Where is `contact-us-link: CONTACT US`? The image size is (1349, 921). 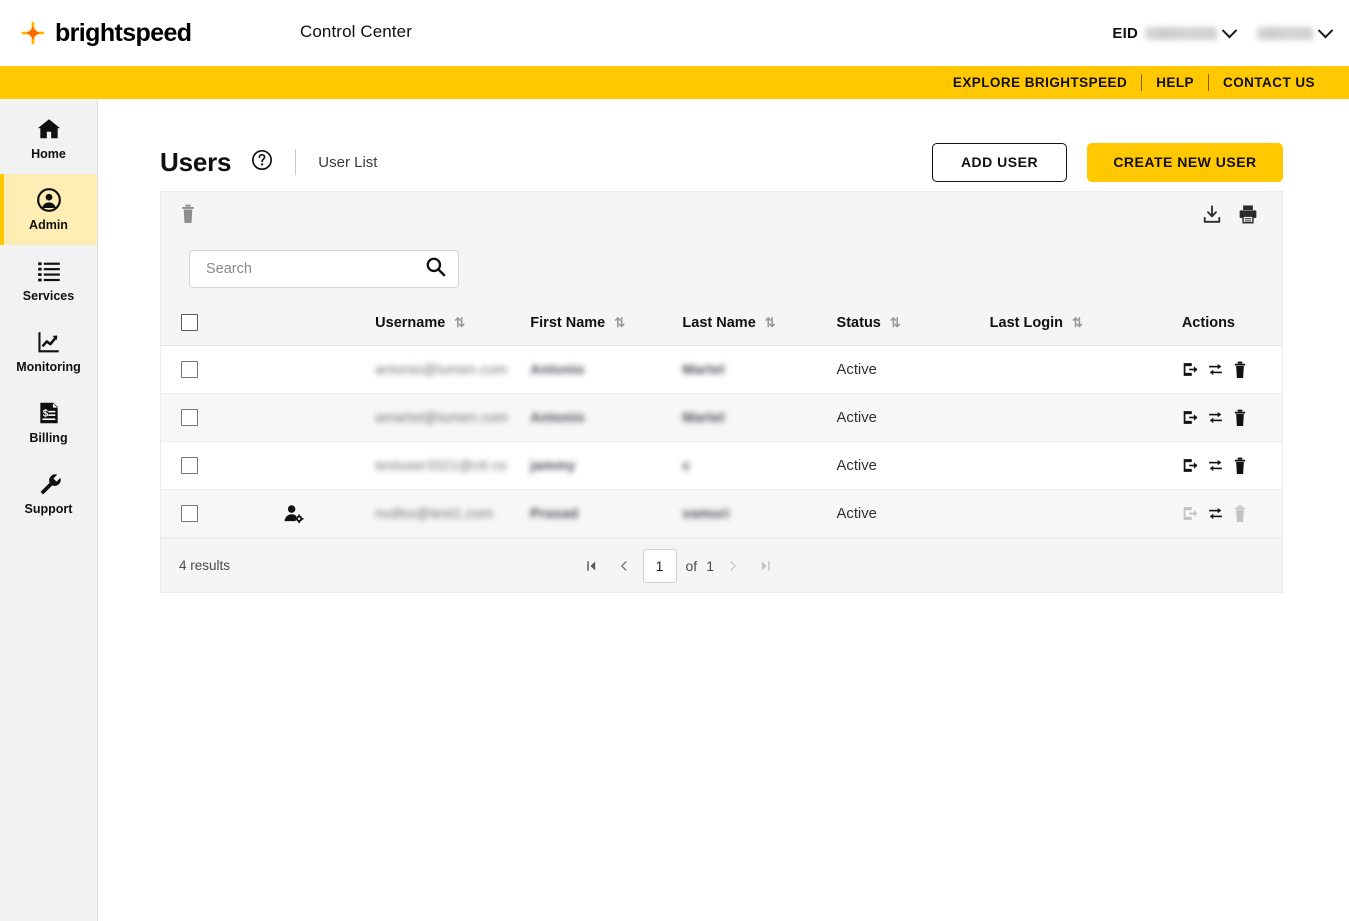 contact-us-link: CONTACT US is located at coordinates (1269, 82).